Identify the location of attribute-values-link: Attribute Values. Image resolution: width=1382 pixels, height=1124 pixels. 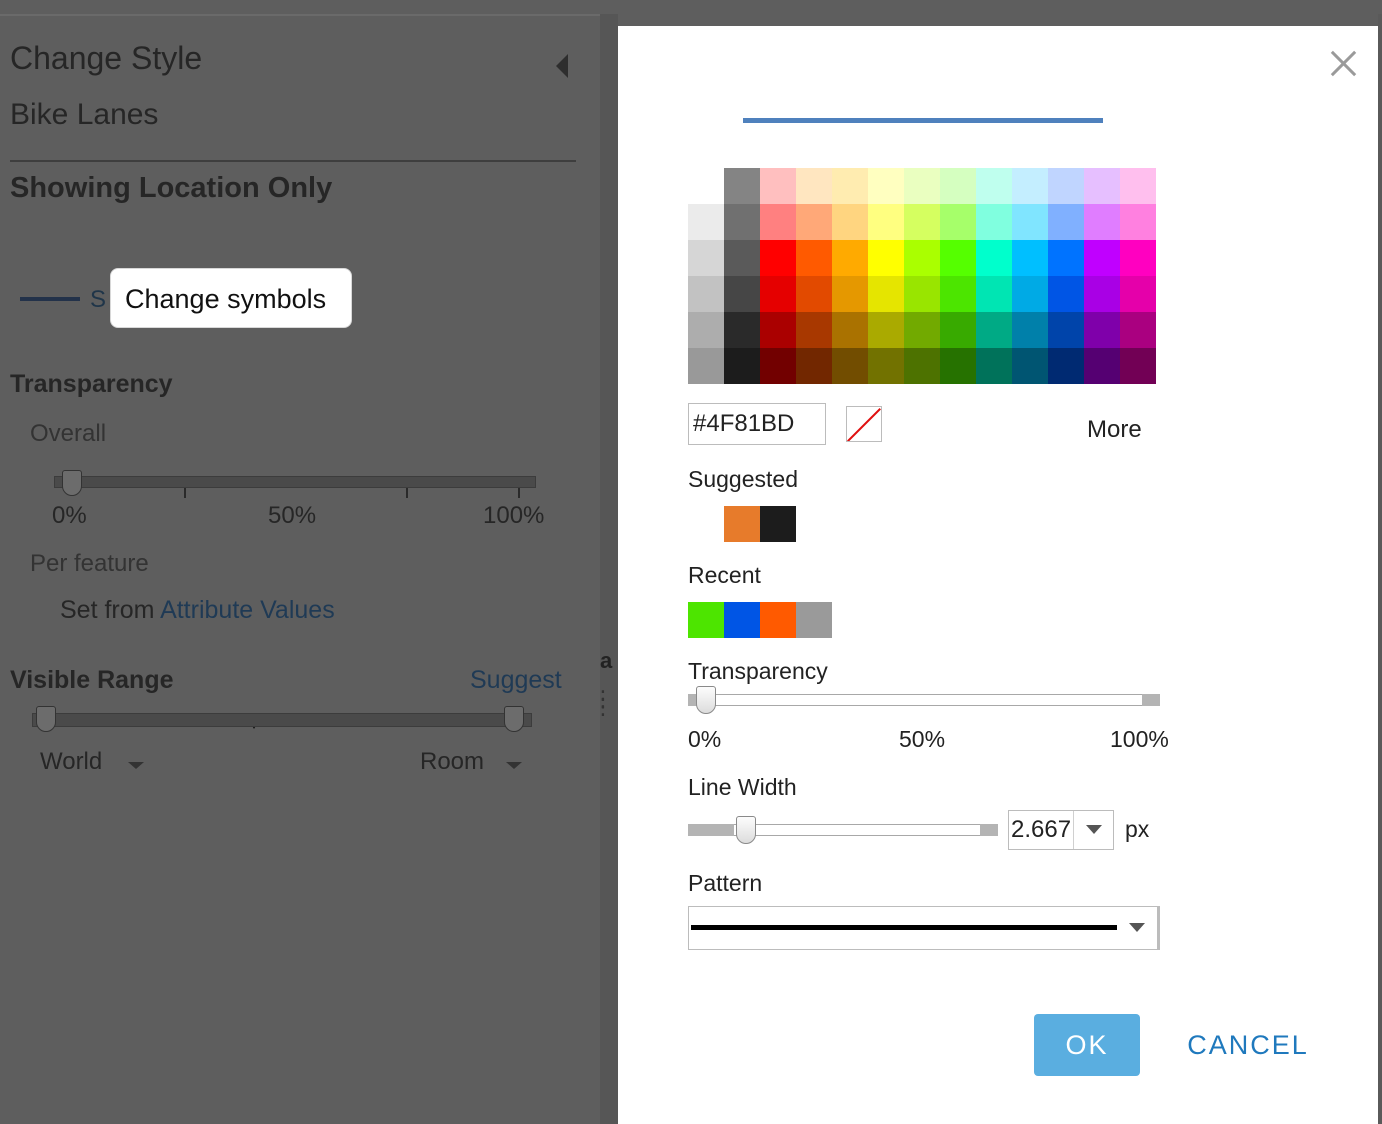
(247, 610).